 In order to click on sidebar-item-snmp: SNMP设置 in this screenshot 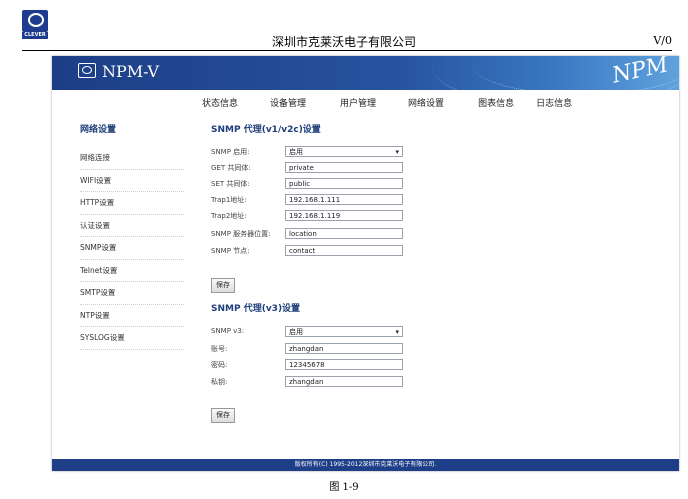, I will do `click(132, 248)`.